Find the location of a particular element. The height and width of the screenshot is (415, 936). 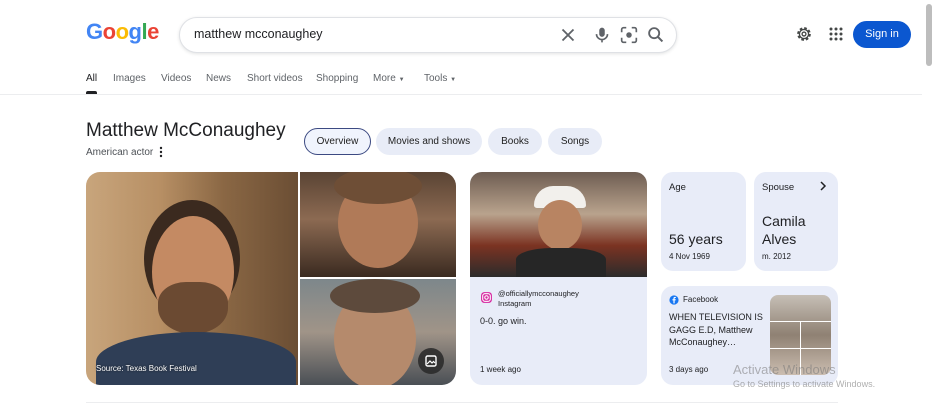

instagram-icon is located at coordinates (486, 297).